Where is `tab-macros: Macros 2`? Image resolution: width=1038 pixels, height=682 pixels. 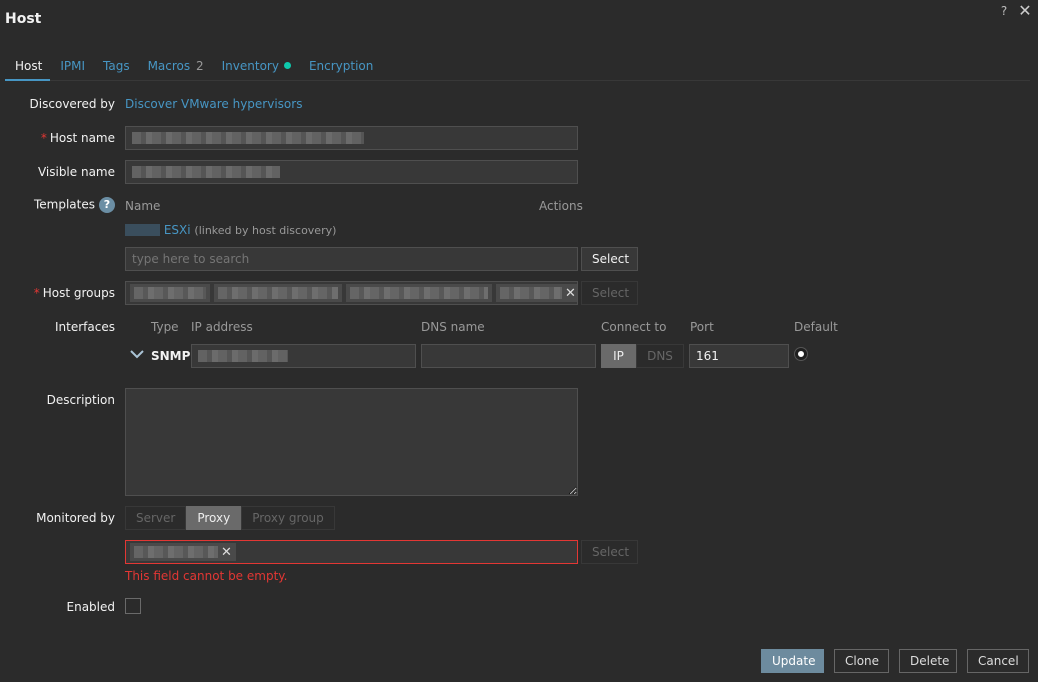 tab-macros: Macros 2 is located at coordinates (175, 67).